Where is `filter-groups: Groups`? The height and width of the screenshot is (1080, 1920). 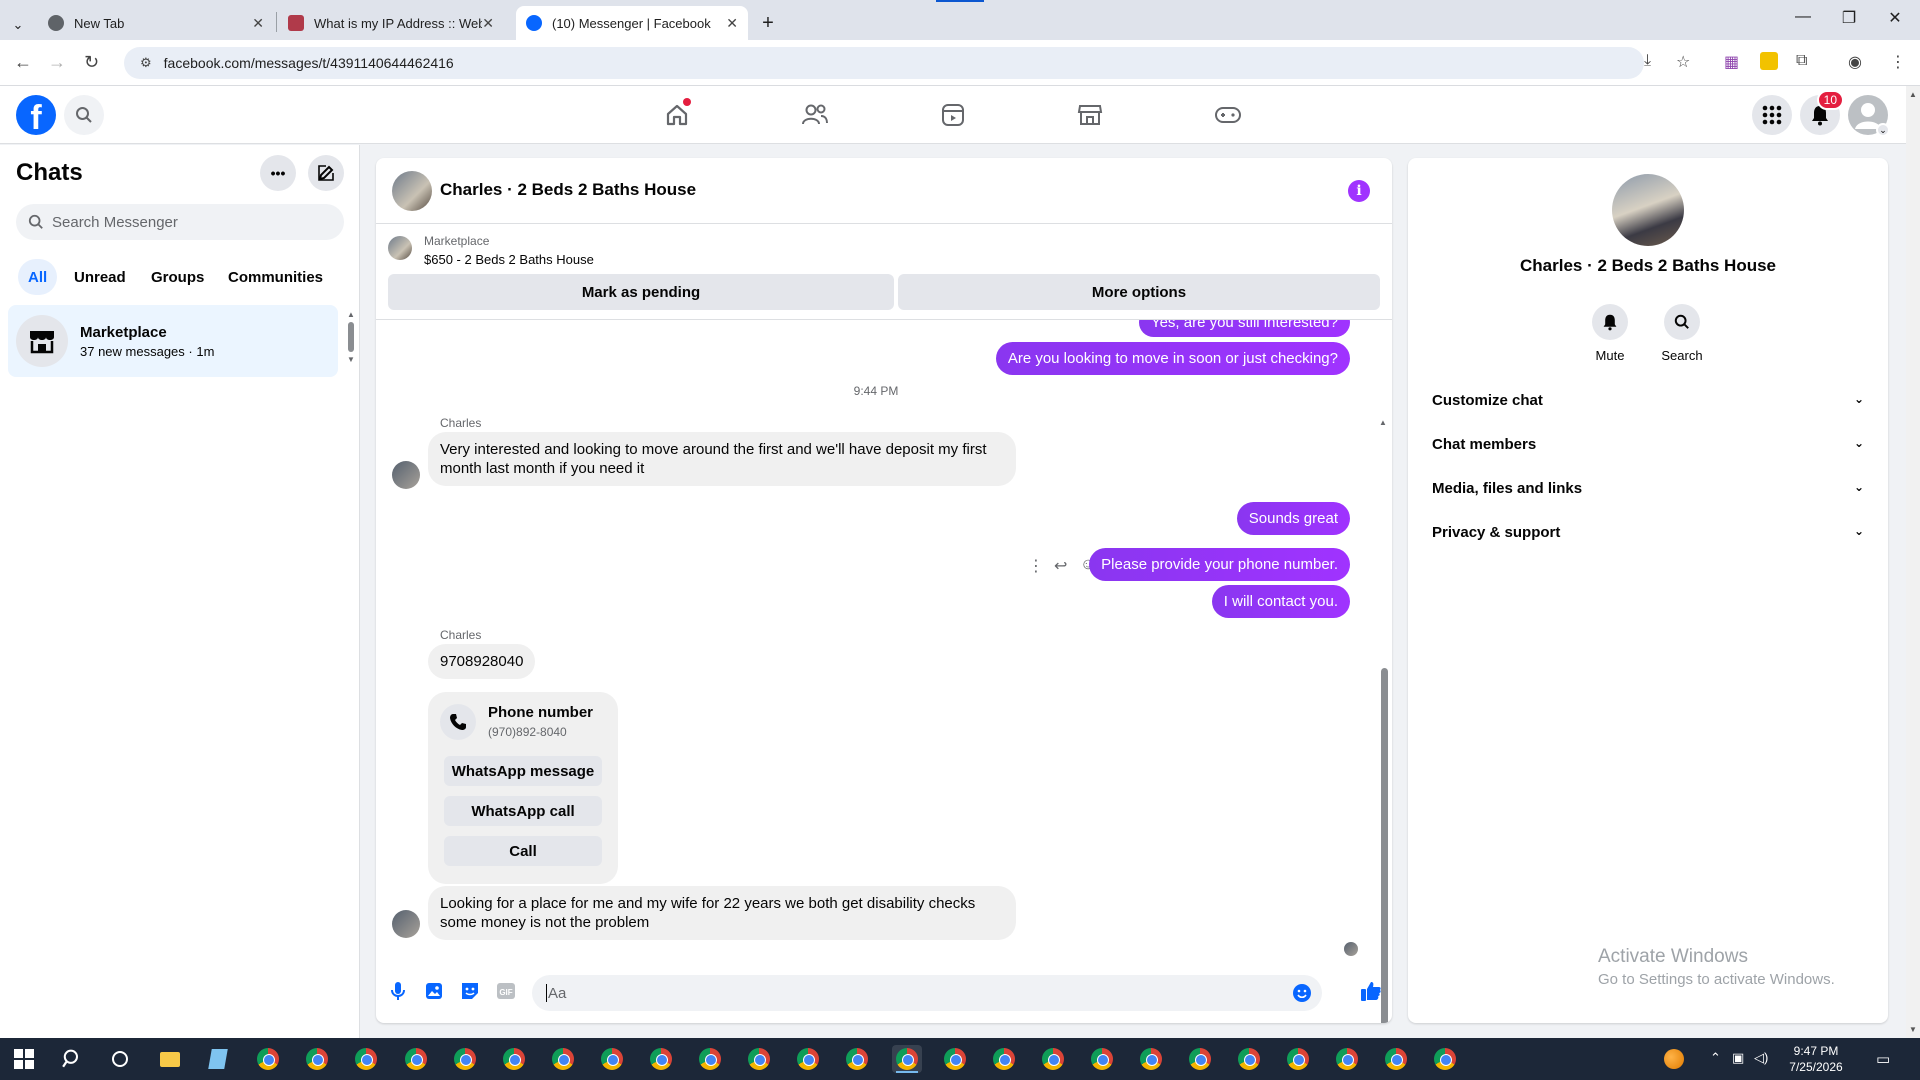 filter-groups: Groups is located at coordinates (177, 277).